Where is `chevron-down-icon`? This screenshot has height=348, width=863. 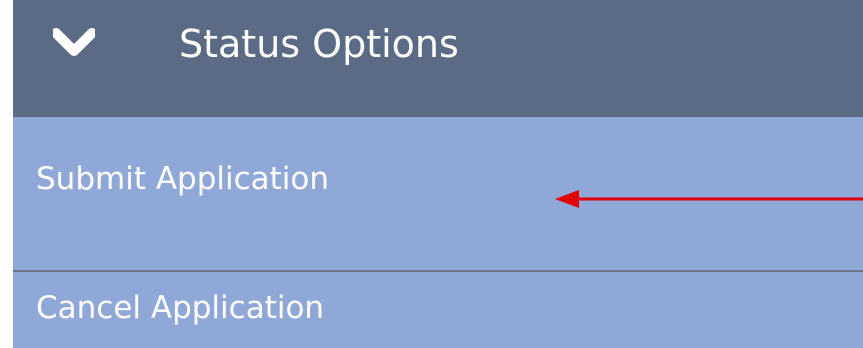
chevron-down-icon is located at coordinates (74, 42).